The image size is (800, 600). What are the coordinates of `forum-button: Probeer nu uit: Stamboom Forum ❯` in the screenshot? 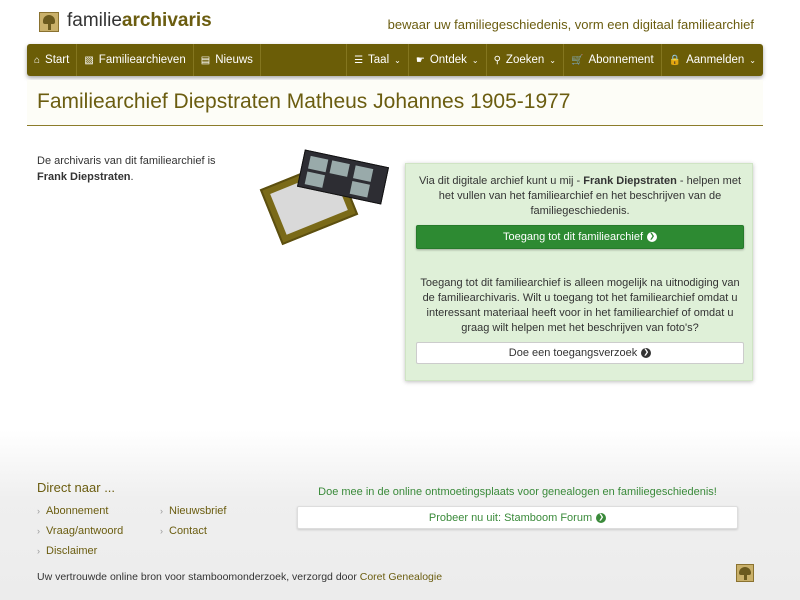 It's located at (517, 517).